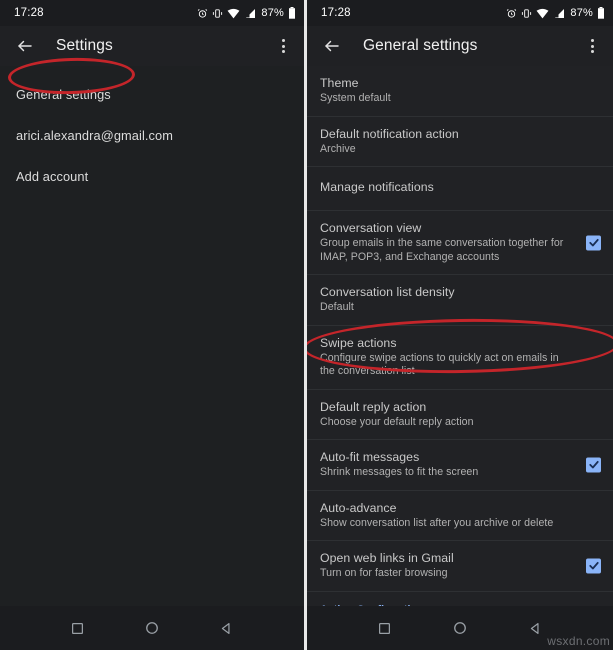 Image resolution: width=613 pixels, height=650 pixels. What do you see at coordinates (371, 228) in the screenshot?
I see `setting-title: Conversation view` at bounding box center [371, 228].